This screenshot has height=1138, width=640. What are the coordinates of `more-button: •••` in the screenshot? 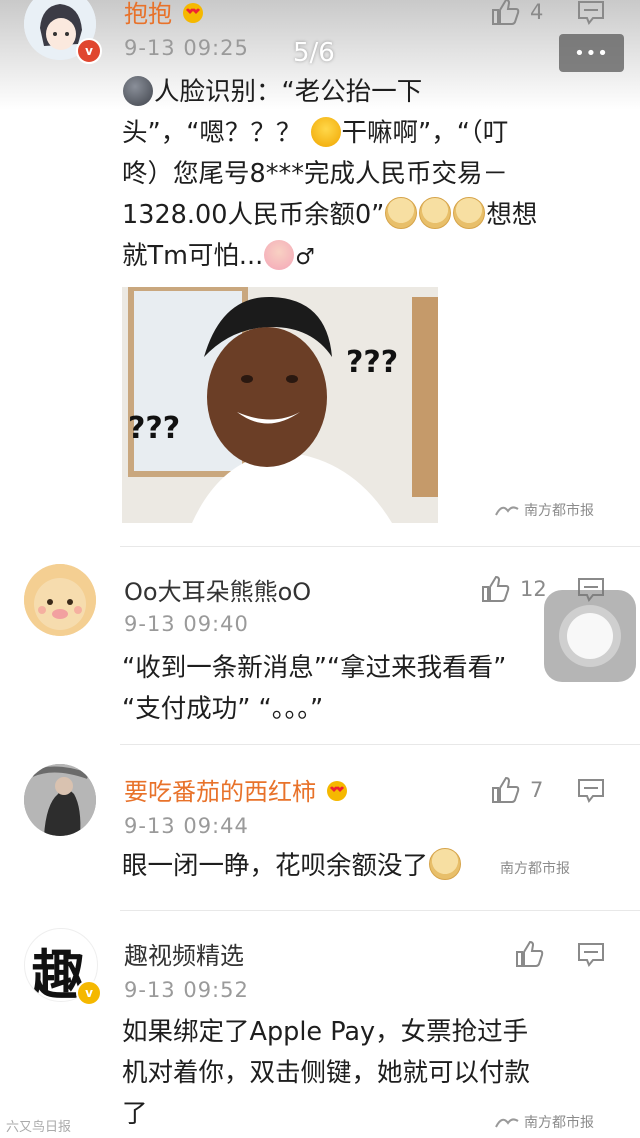 It's located at (591, 53).